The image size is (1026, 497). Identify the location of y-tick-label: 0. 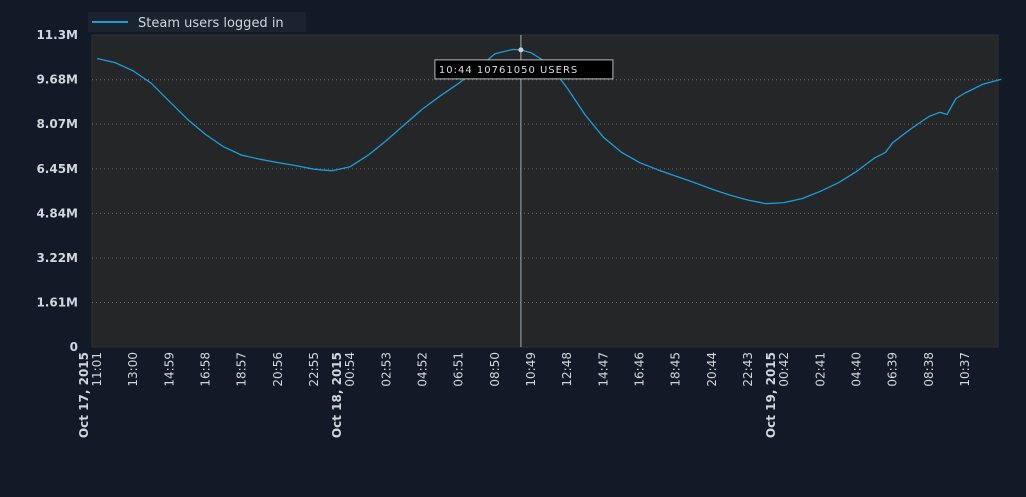
(74, 347).